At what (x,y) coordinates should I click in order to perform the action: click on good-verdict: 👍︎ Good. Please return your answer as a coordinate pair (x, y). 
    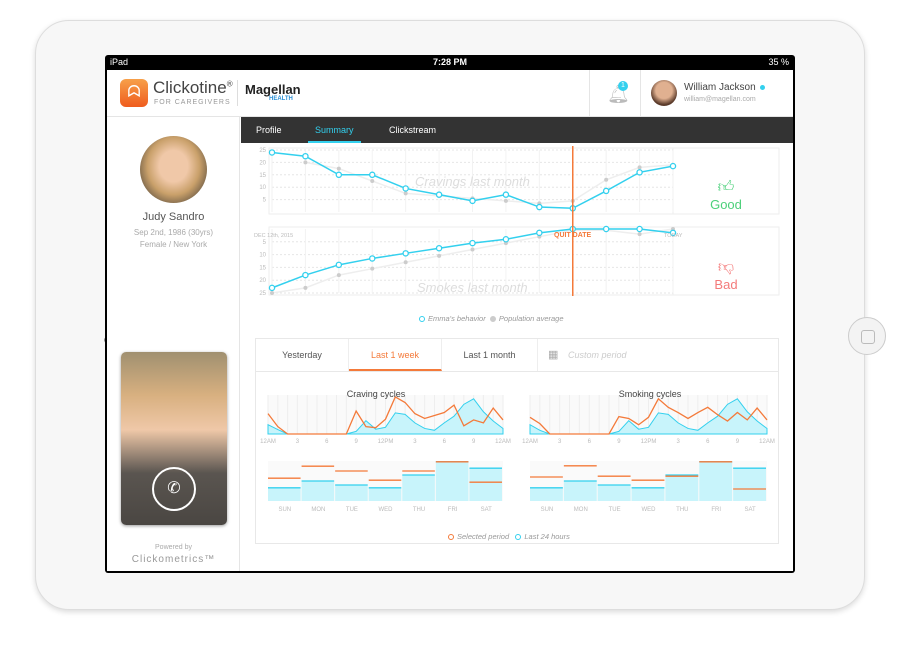
    Looking at the image, I should click on (726, 195).